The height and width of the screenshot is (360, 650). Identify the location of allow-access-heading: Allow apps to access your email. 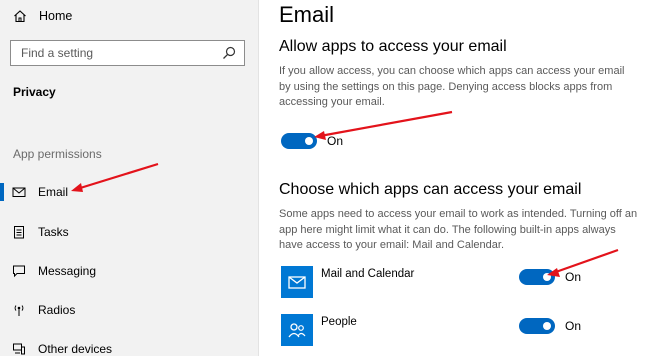
(393, 46).